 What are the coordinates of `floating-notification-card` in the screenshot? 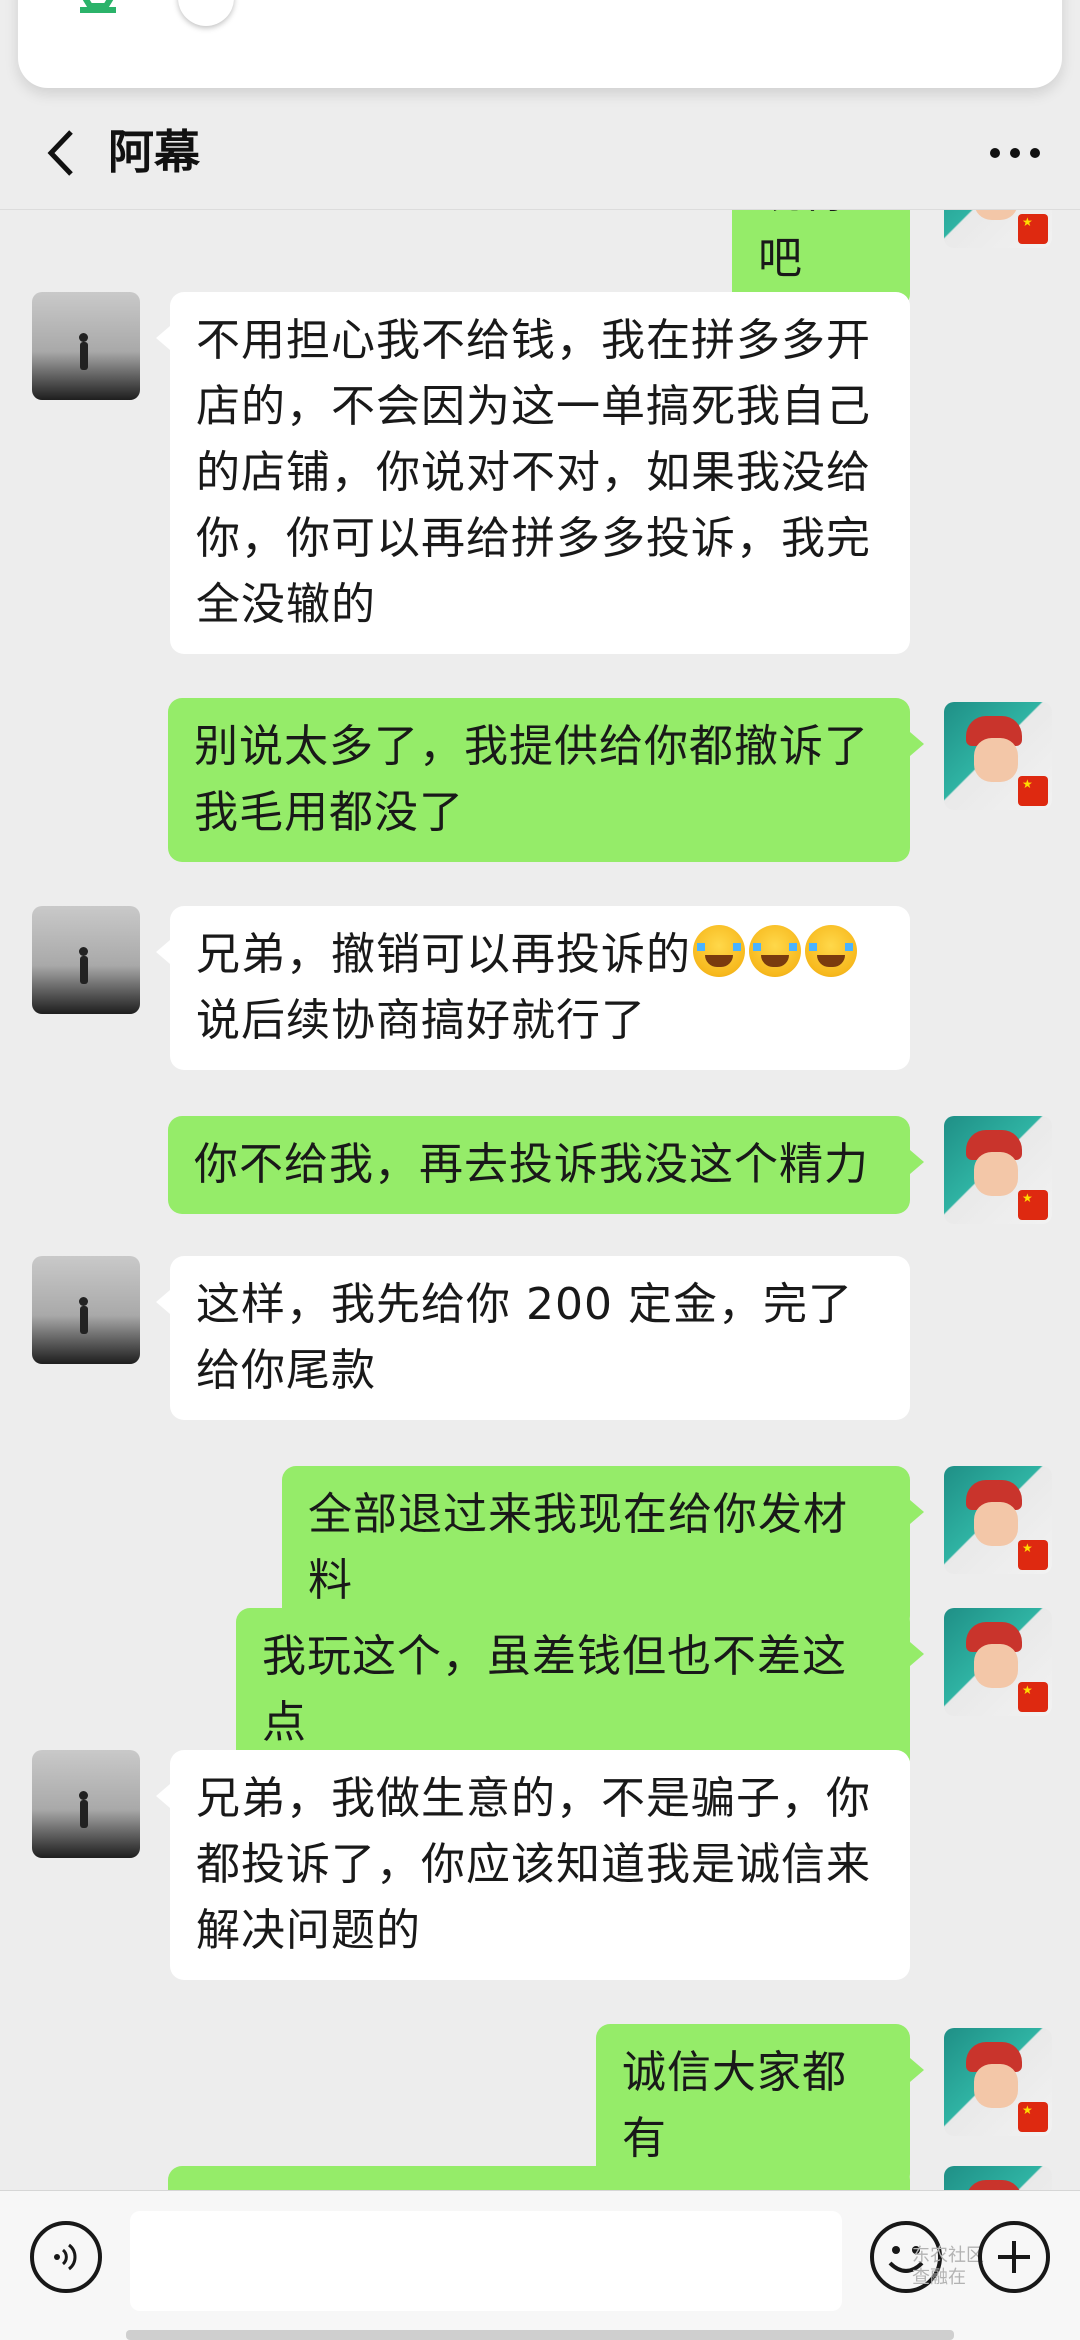 It's located at (540, 44).